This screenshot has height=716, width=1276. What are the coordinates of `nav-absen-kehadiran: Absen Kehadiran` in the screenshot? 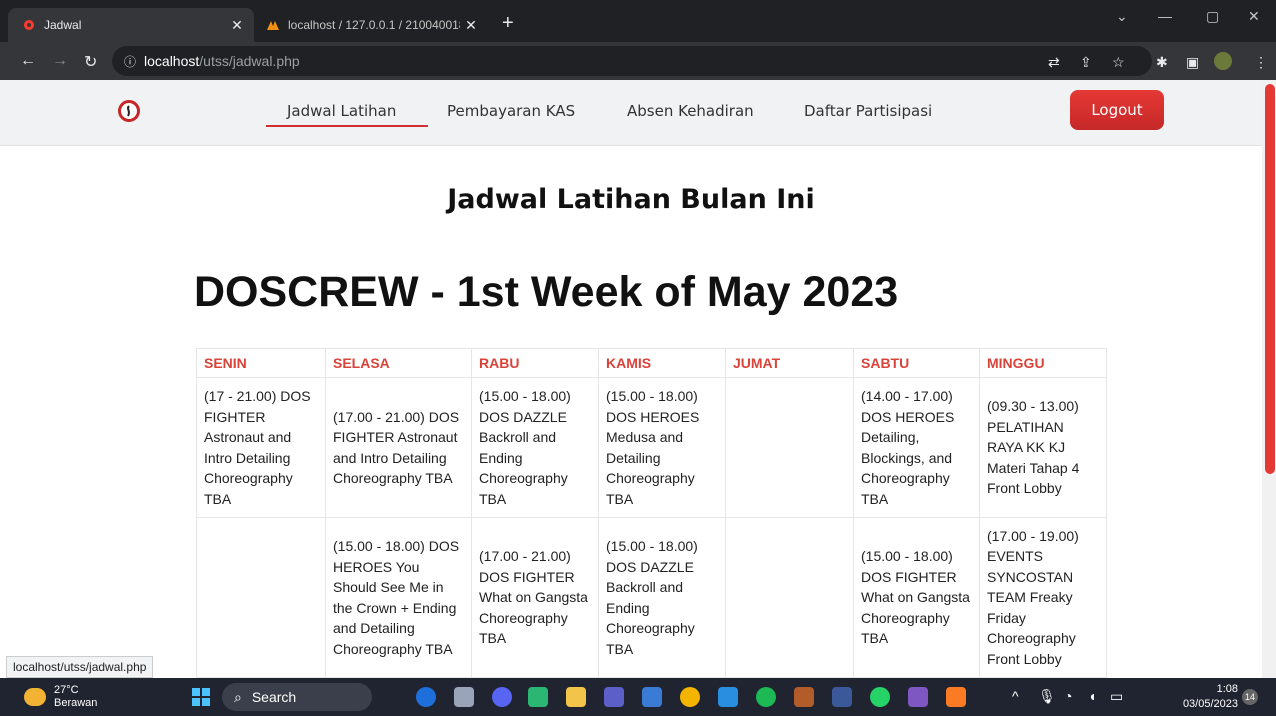 It's located at (690, 111).